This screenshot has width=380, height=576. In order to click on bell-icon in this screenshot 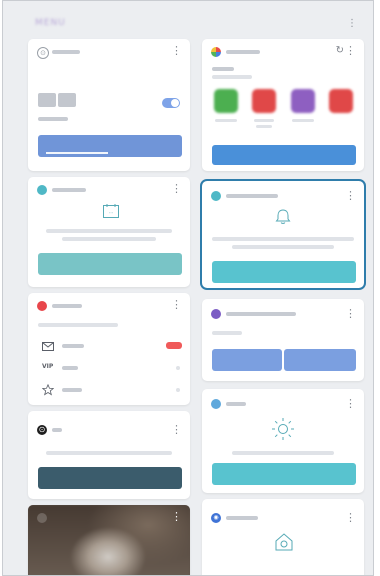, I will do `click(283, 216)`.